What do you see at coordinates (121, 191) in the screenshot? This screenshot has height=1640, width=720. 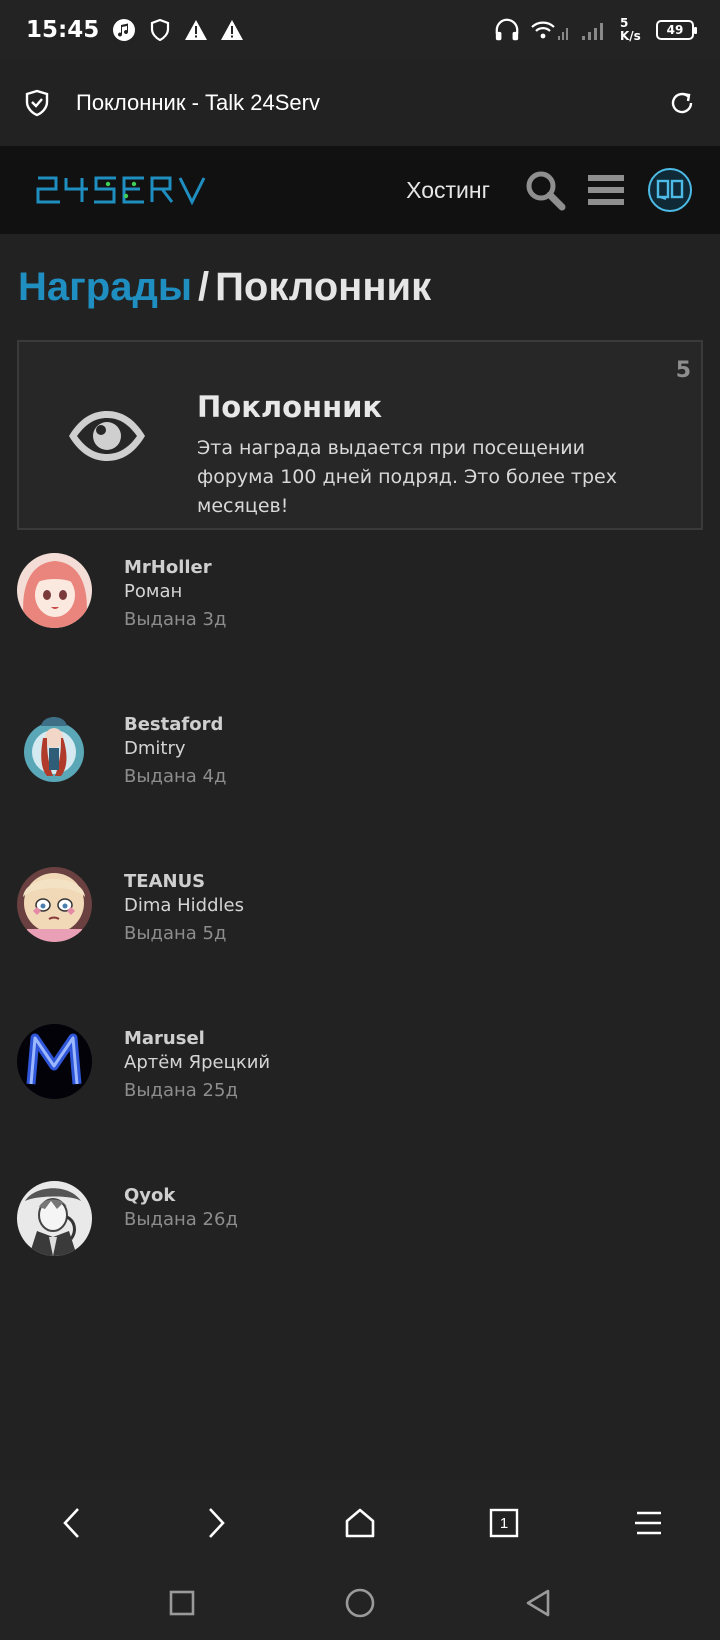 I see `logo-24serv` at bounding box center [121, 191].